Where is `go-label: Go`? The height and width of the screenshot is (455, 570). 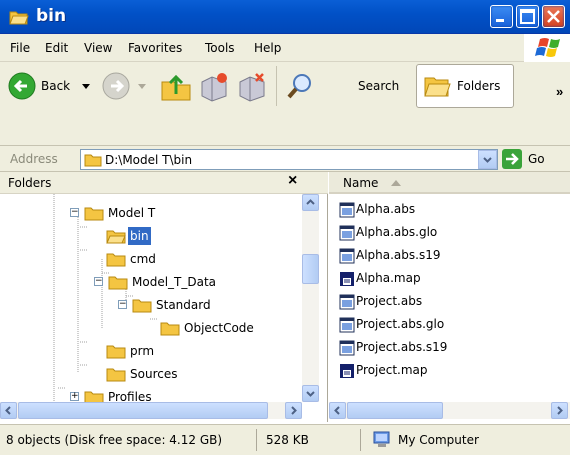
go-label: Go is located at coordinates (536, 159).